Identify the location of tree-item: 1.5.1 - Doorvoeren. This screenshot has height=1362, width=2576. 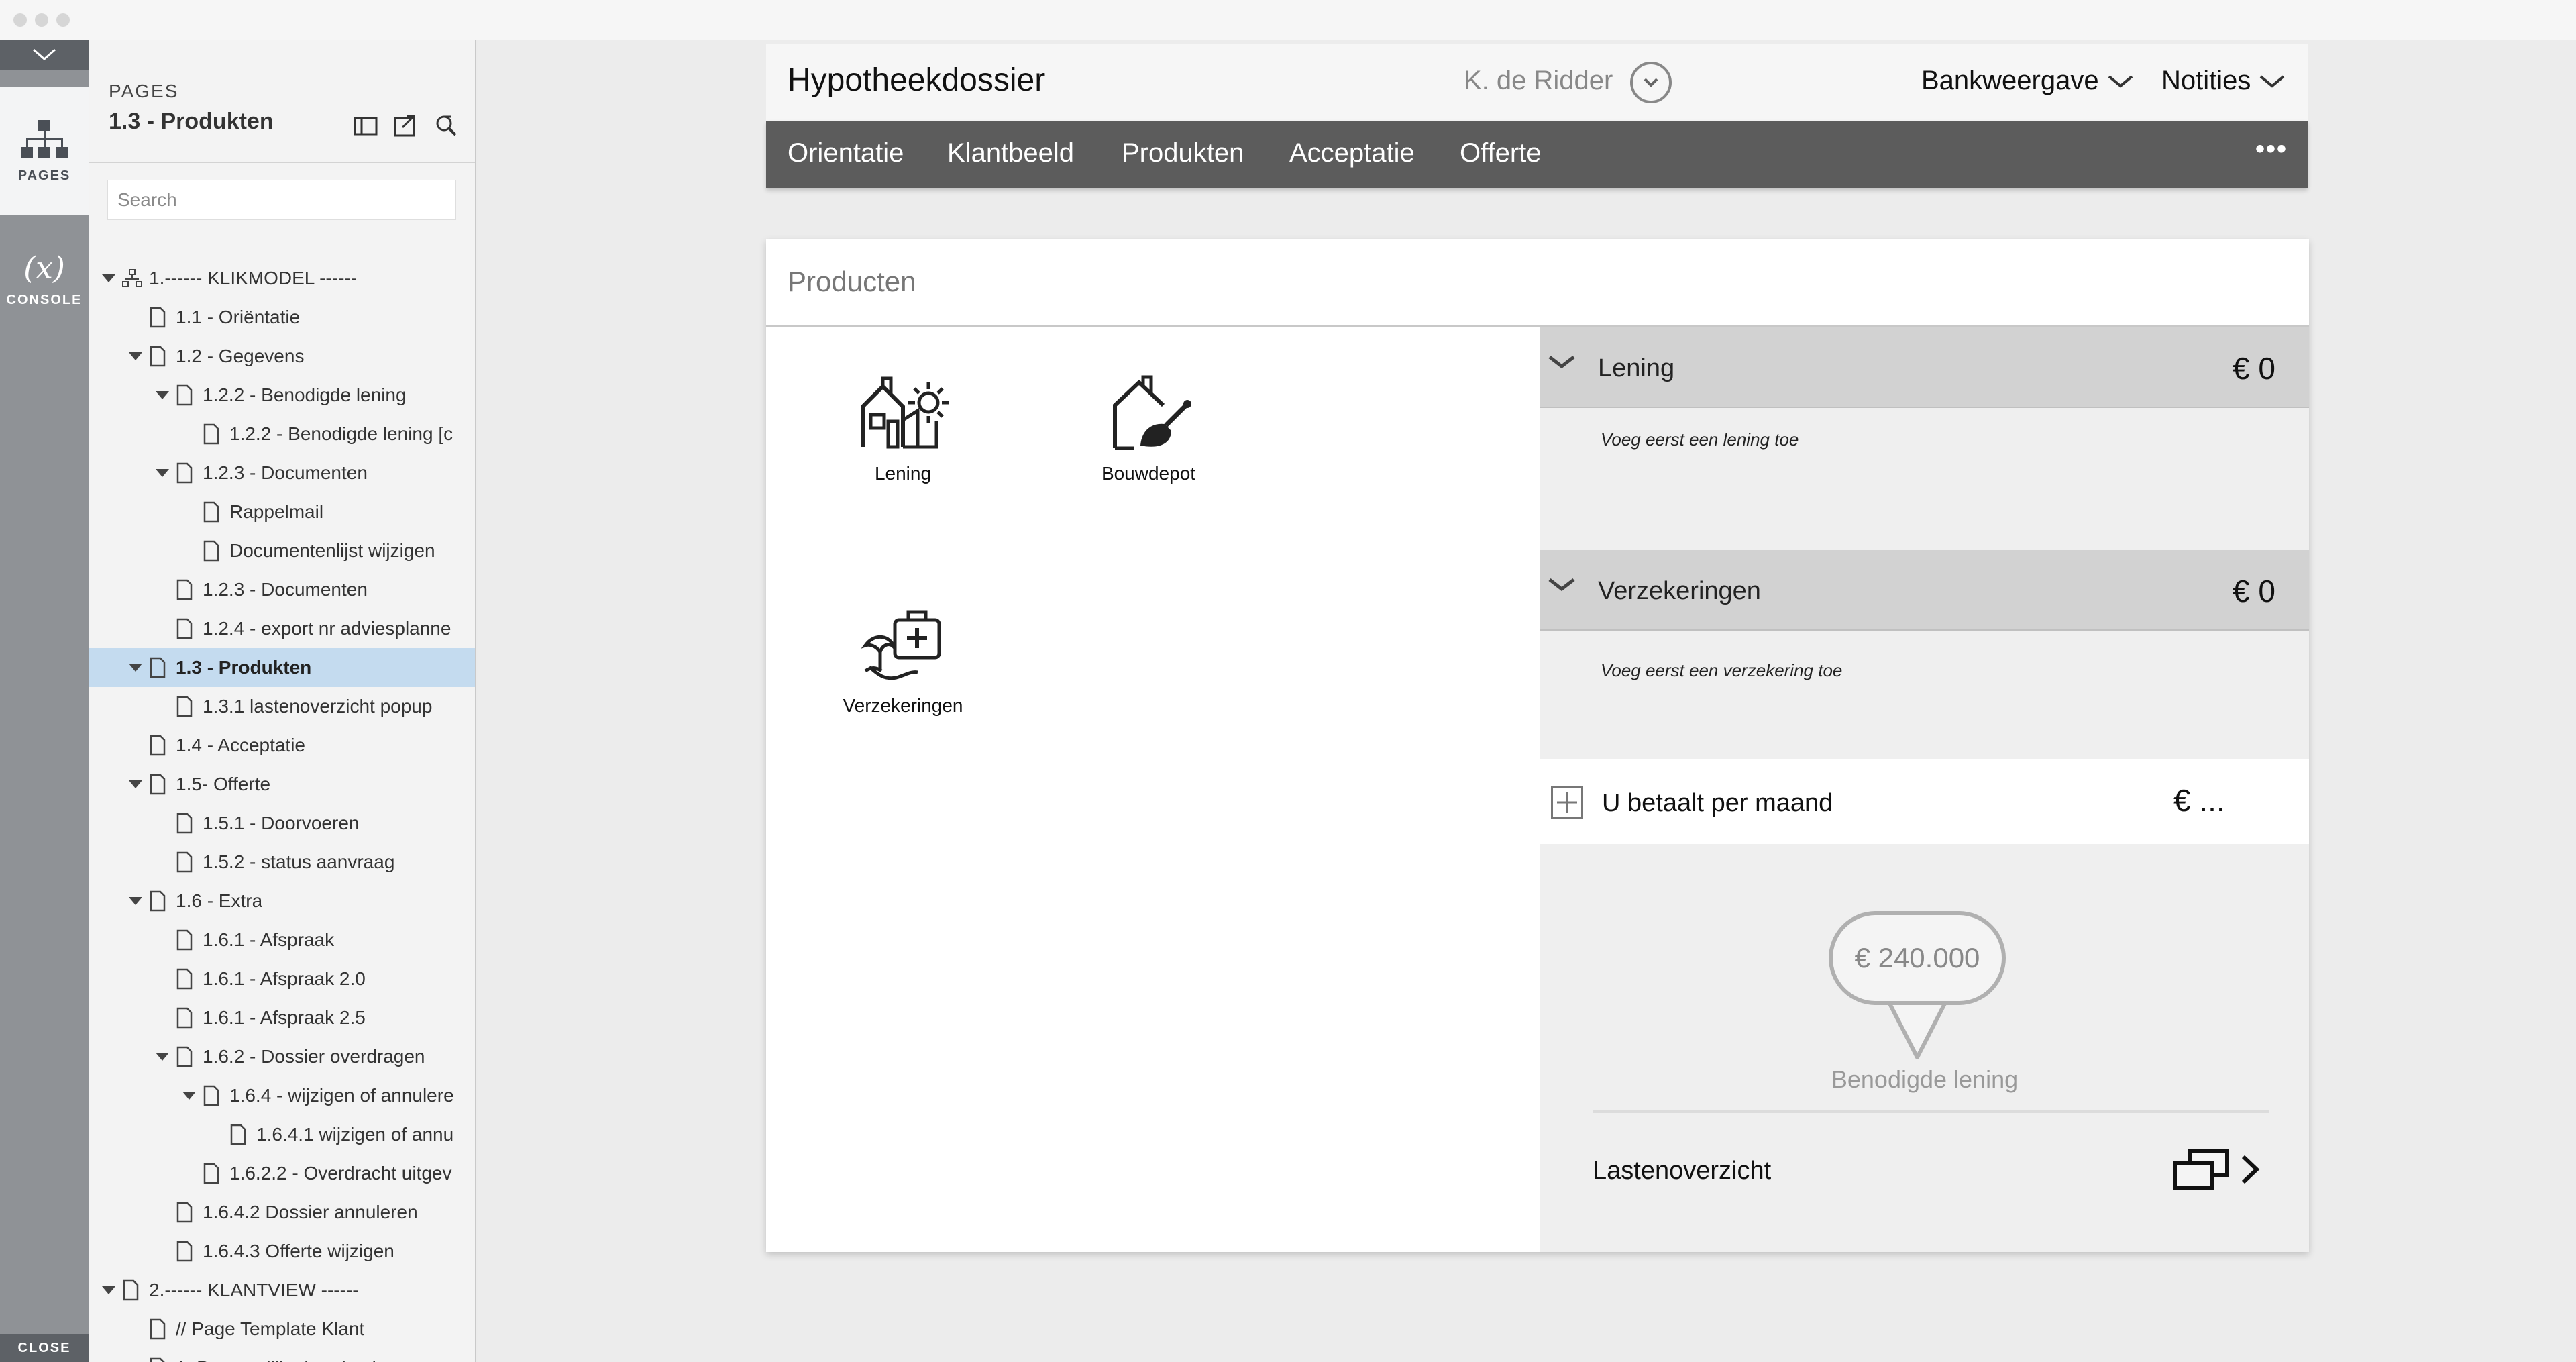
(282, 824).